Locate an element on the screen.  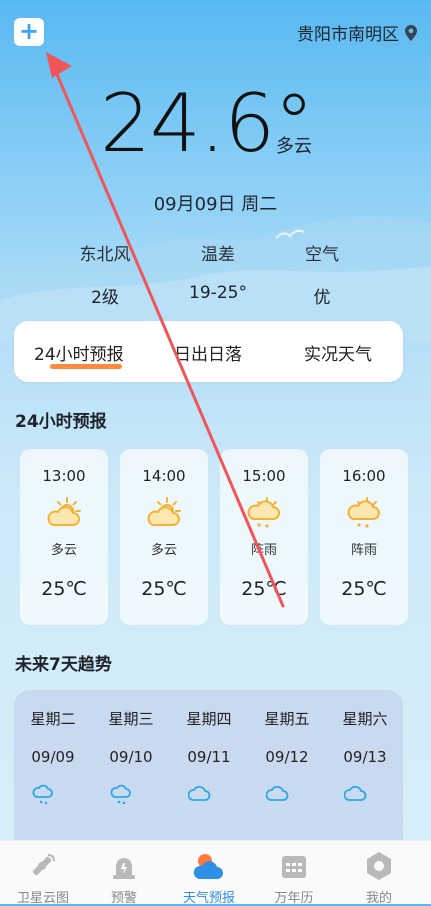
current-condition: 多云 is located at coordinates (294, 146).